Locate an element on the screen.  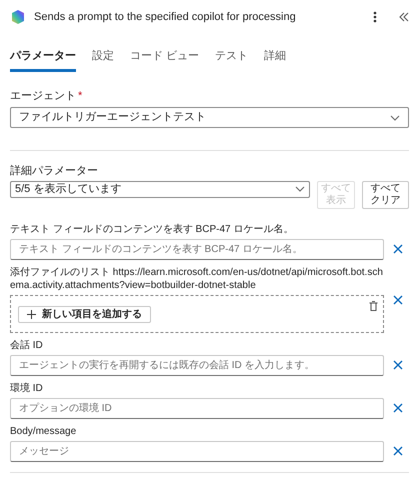
tab: コード ビュー is located at coordinates (165, 60).